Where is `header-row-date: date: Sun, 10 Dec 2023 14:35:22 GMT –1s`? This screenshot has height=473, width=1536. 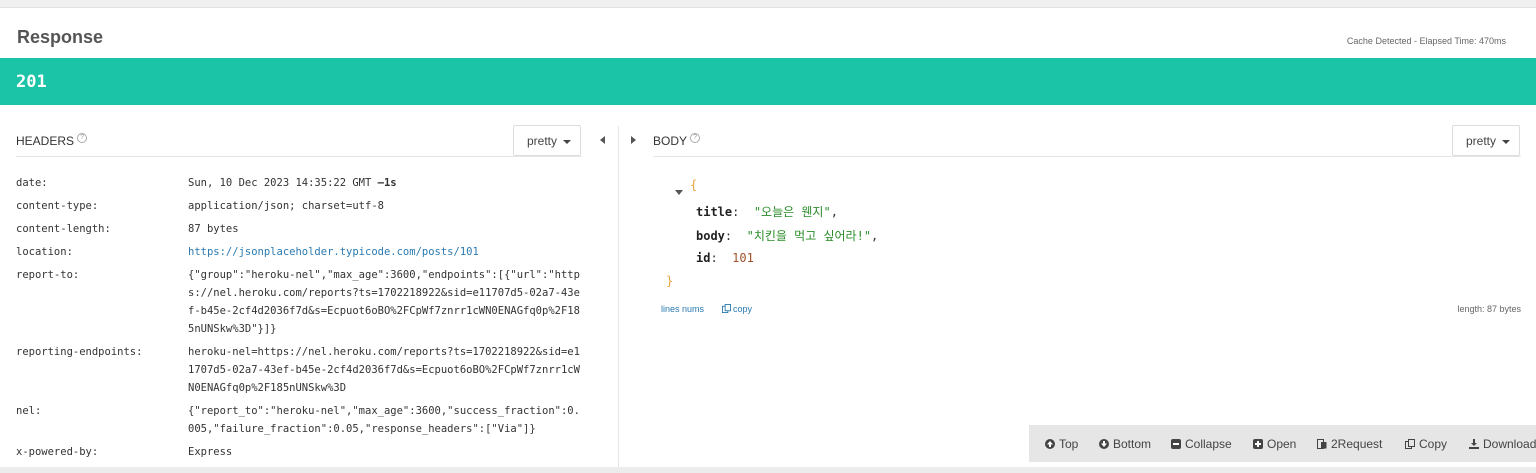
header-row-date: date: Sun, 10 Dec 2023 14:35:22 GMT –1s is located at coordinates (301, 183).